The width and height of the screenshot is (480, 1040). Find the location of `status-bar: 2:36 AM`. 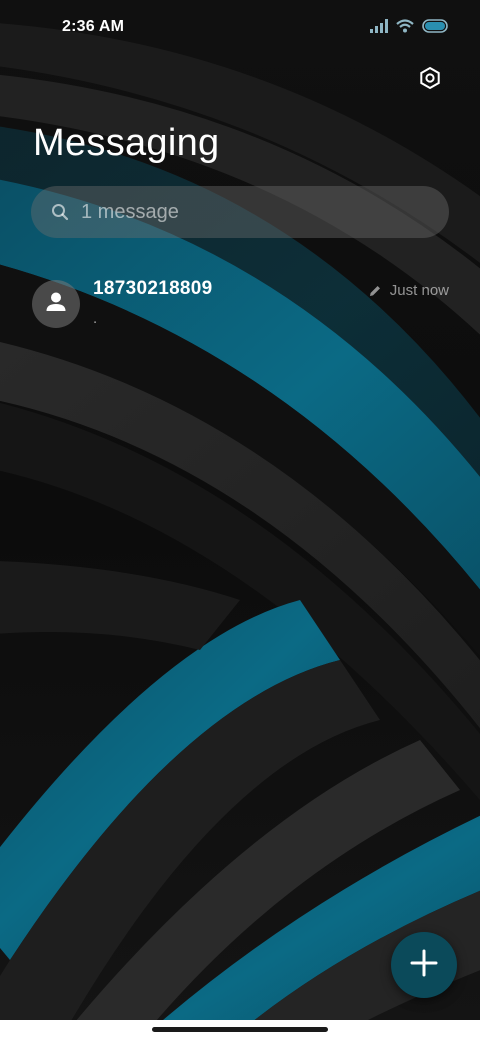

status-bar: 2:36 AM is located at coordinates (240, 28).